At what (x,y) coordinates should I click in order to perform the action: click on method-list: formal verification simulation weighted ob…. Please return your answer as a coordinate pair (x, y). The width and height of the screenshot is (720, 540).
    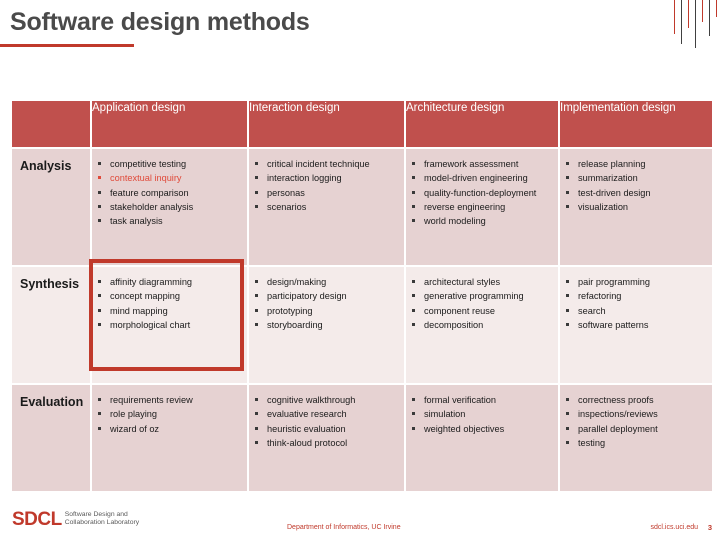
    Looking at the image, I should click on (481, 414).